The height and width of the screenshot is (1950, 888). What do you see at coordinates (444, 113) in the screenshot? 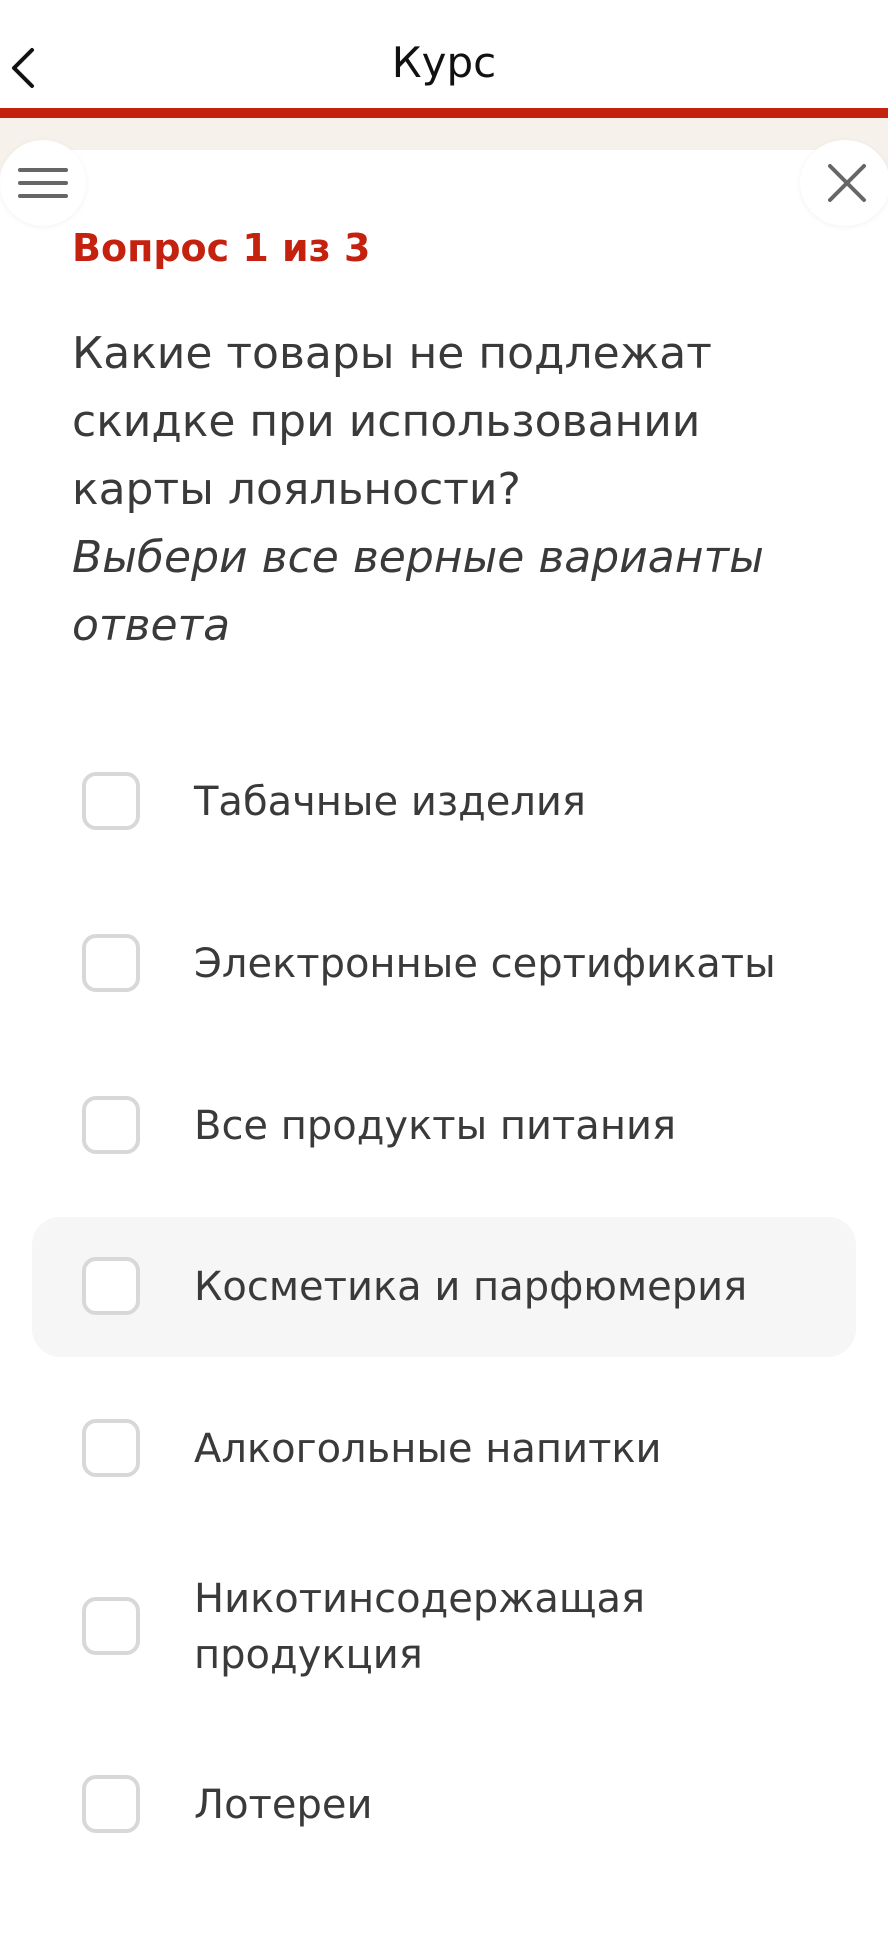
I see `accent-divider` at bounding box center [444, 113].